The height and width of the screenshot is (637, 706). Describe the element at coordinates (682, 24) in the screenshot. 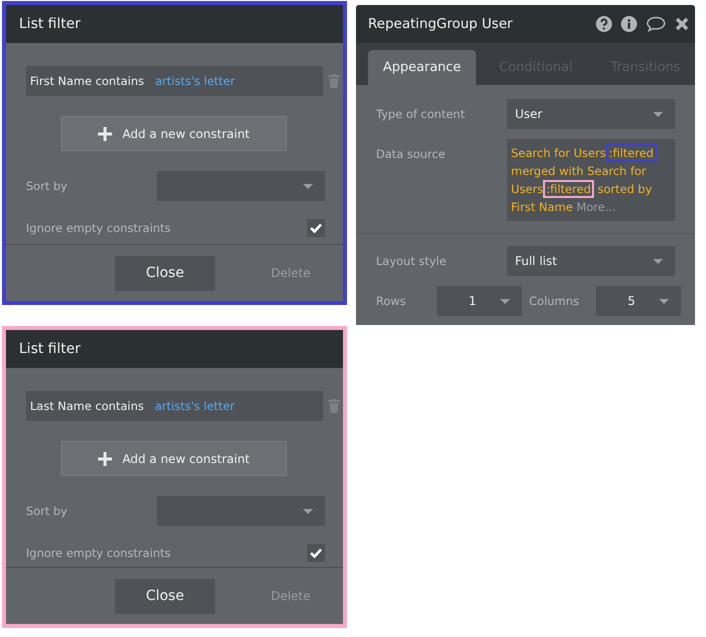

I see `close-icon` at that location.